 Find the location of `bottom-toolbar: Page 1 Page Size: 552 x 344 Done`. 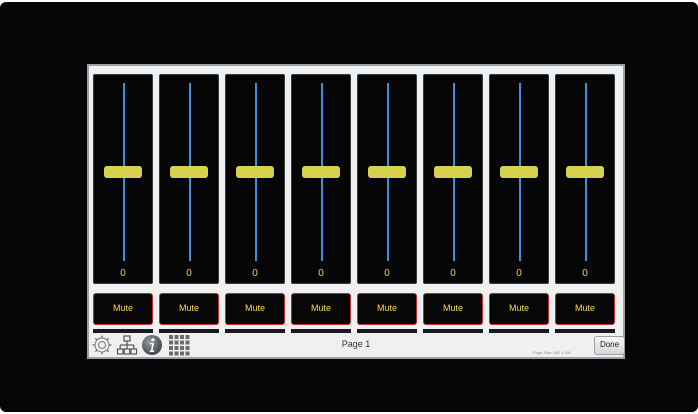

bottom-toolbar: Page 1 Page Size: 552 x 344 Done is located at coordinates (357, 345).